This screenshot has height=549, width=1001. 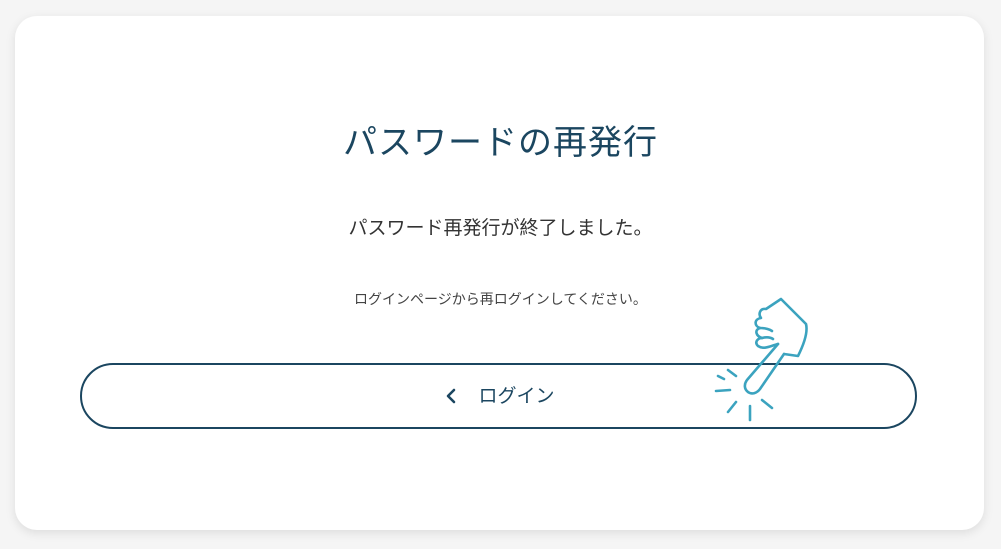 I want to click on chevron-left-icon, so click(x=452, y=396).